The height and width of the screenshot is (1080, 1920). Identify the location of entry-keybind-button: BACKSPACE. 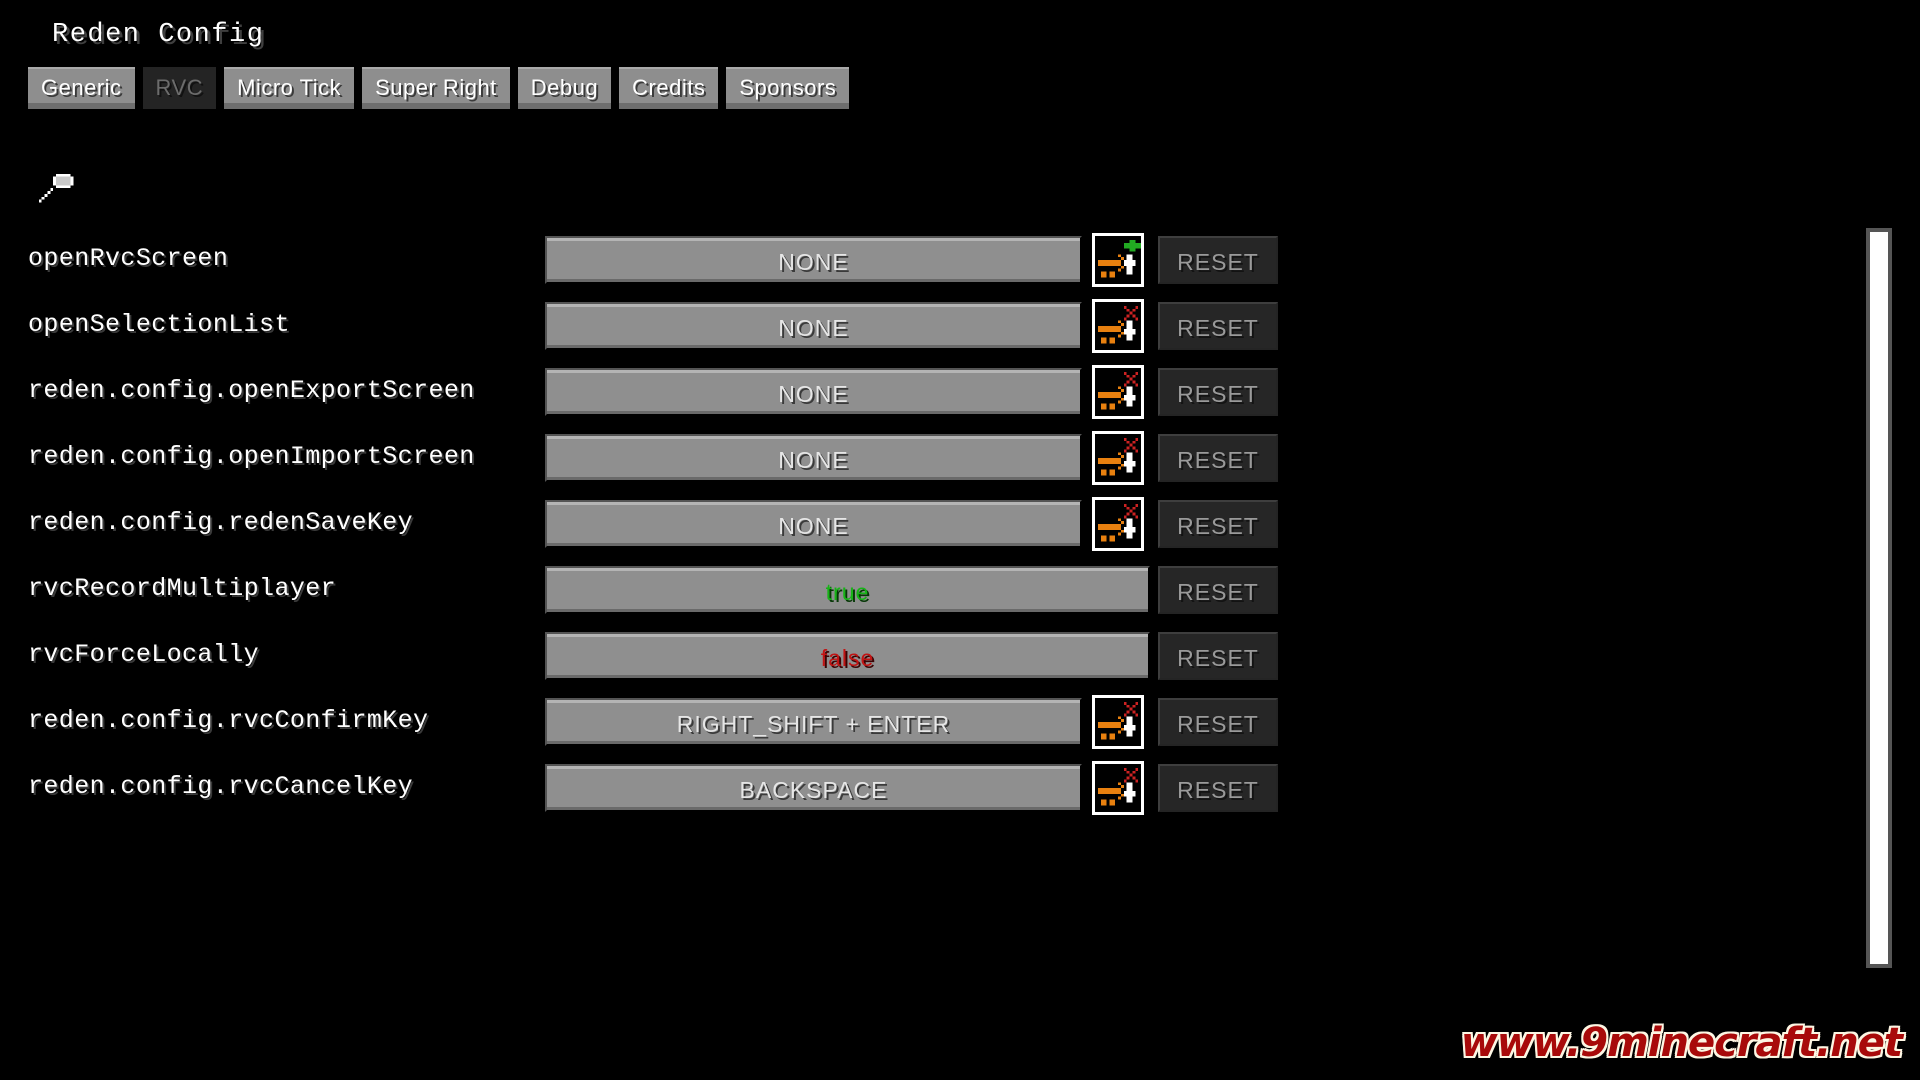
(813, 788).